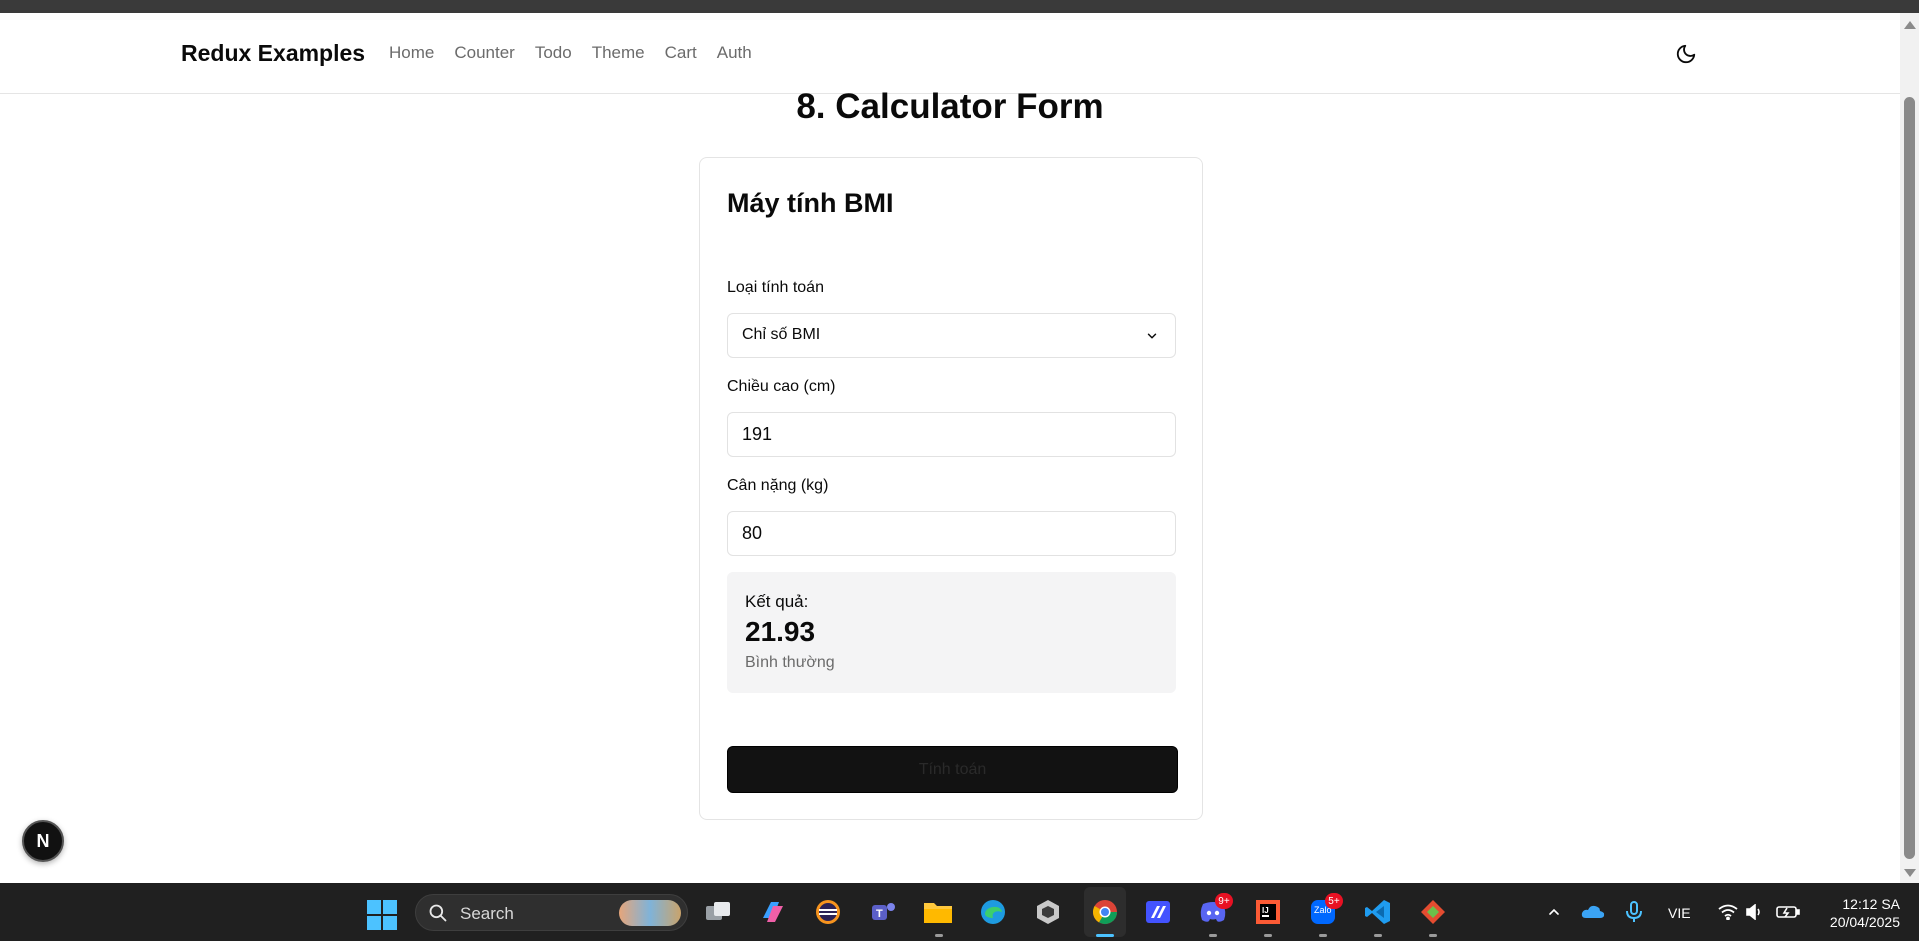 Image resolution: width=1919 pixels, height=941 pixels. What do you see at coordinates (790, 662) in the screenshot?
I see `result-status: Bình thường` at bounding box center [790, 662].